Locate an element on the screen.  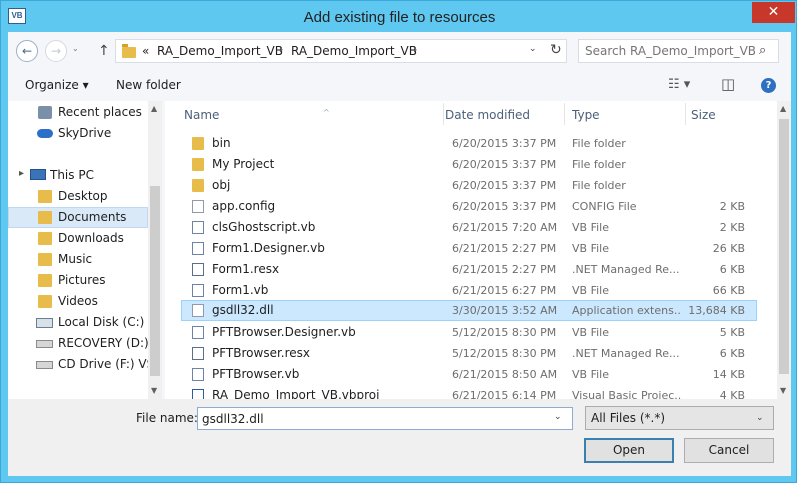
address-dropdown-icon: ⌄ is located at coordinates (533, 49).